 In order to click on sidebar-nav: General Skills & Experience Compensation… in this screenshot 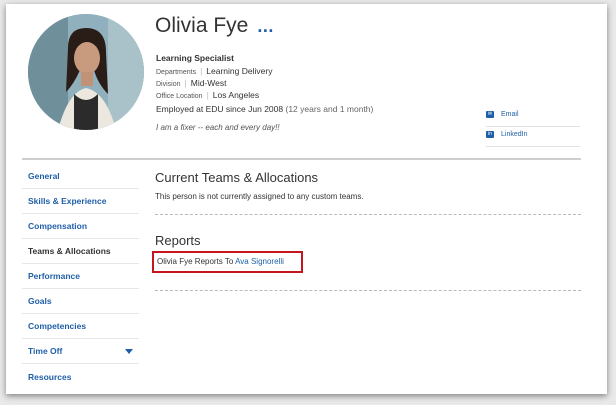, I will do `click(80, 276)`.